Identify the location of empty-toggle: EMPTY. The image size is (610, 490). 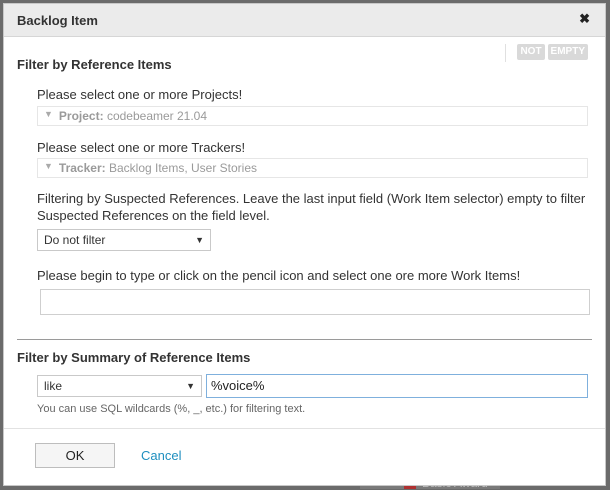
(567, 52).